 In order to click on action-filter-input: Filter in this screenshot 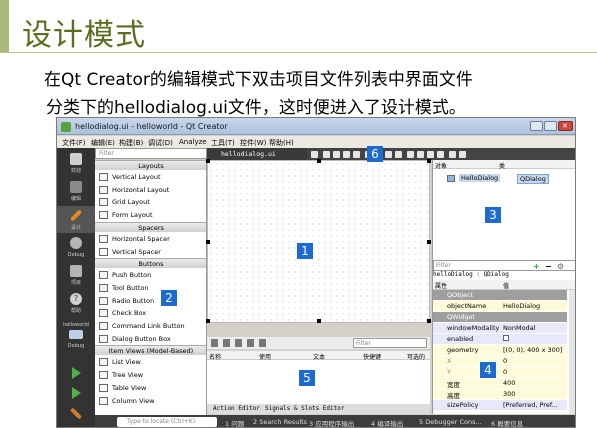, I will do `click(390, 343)`.